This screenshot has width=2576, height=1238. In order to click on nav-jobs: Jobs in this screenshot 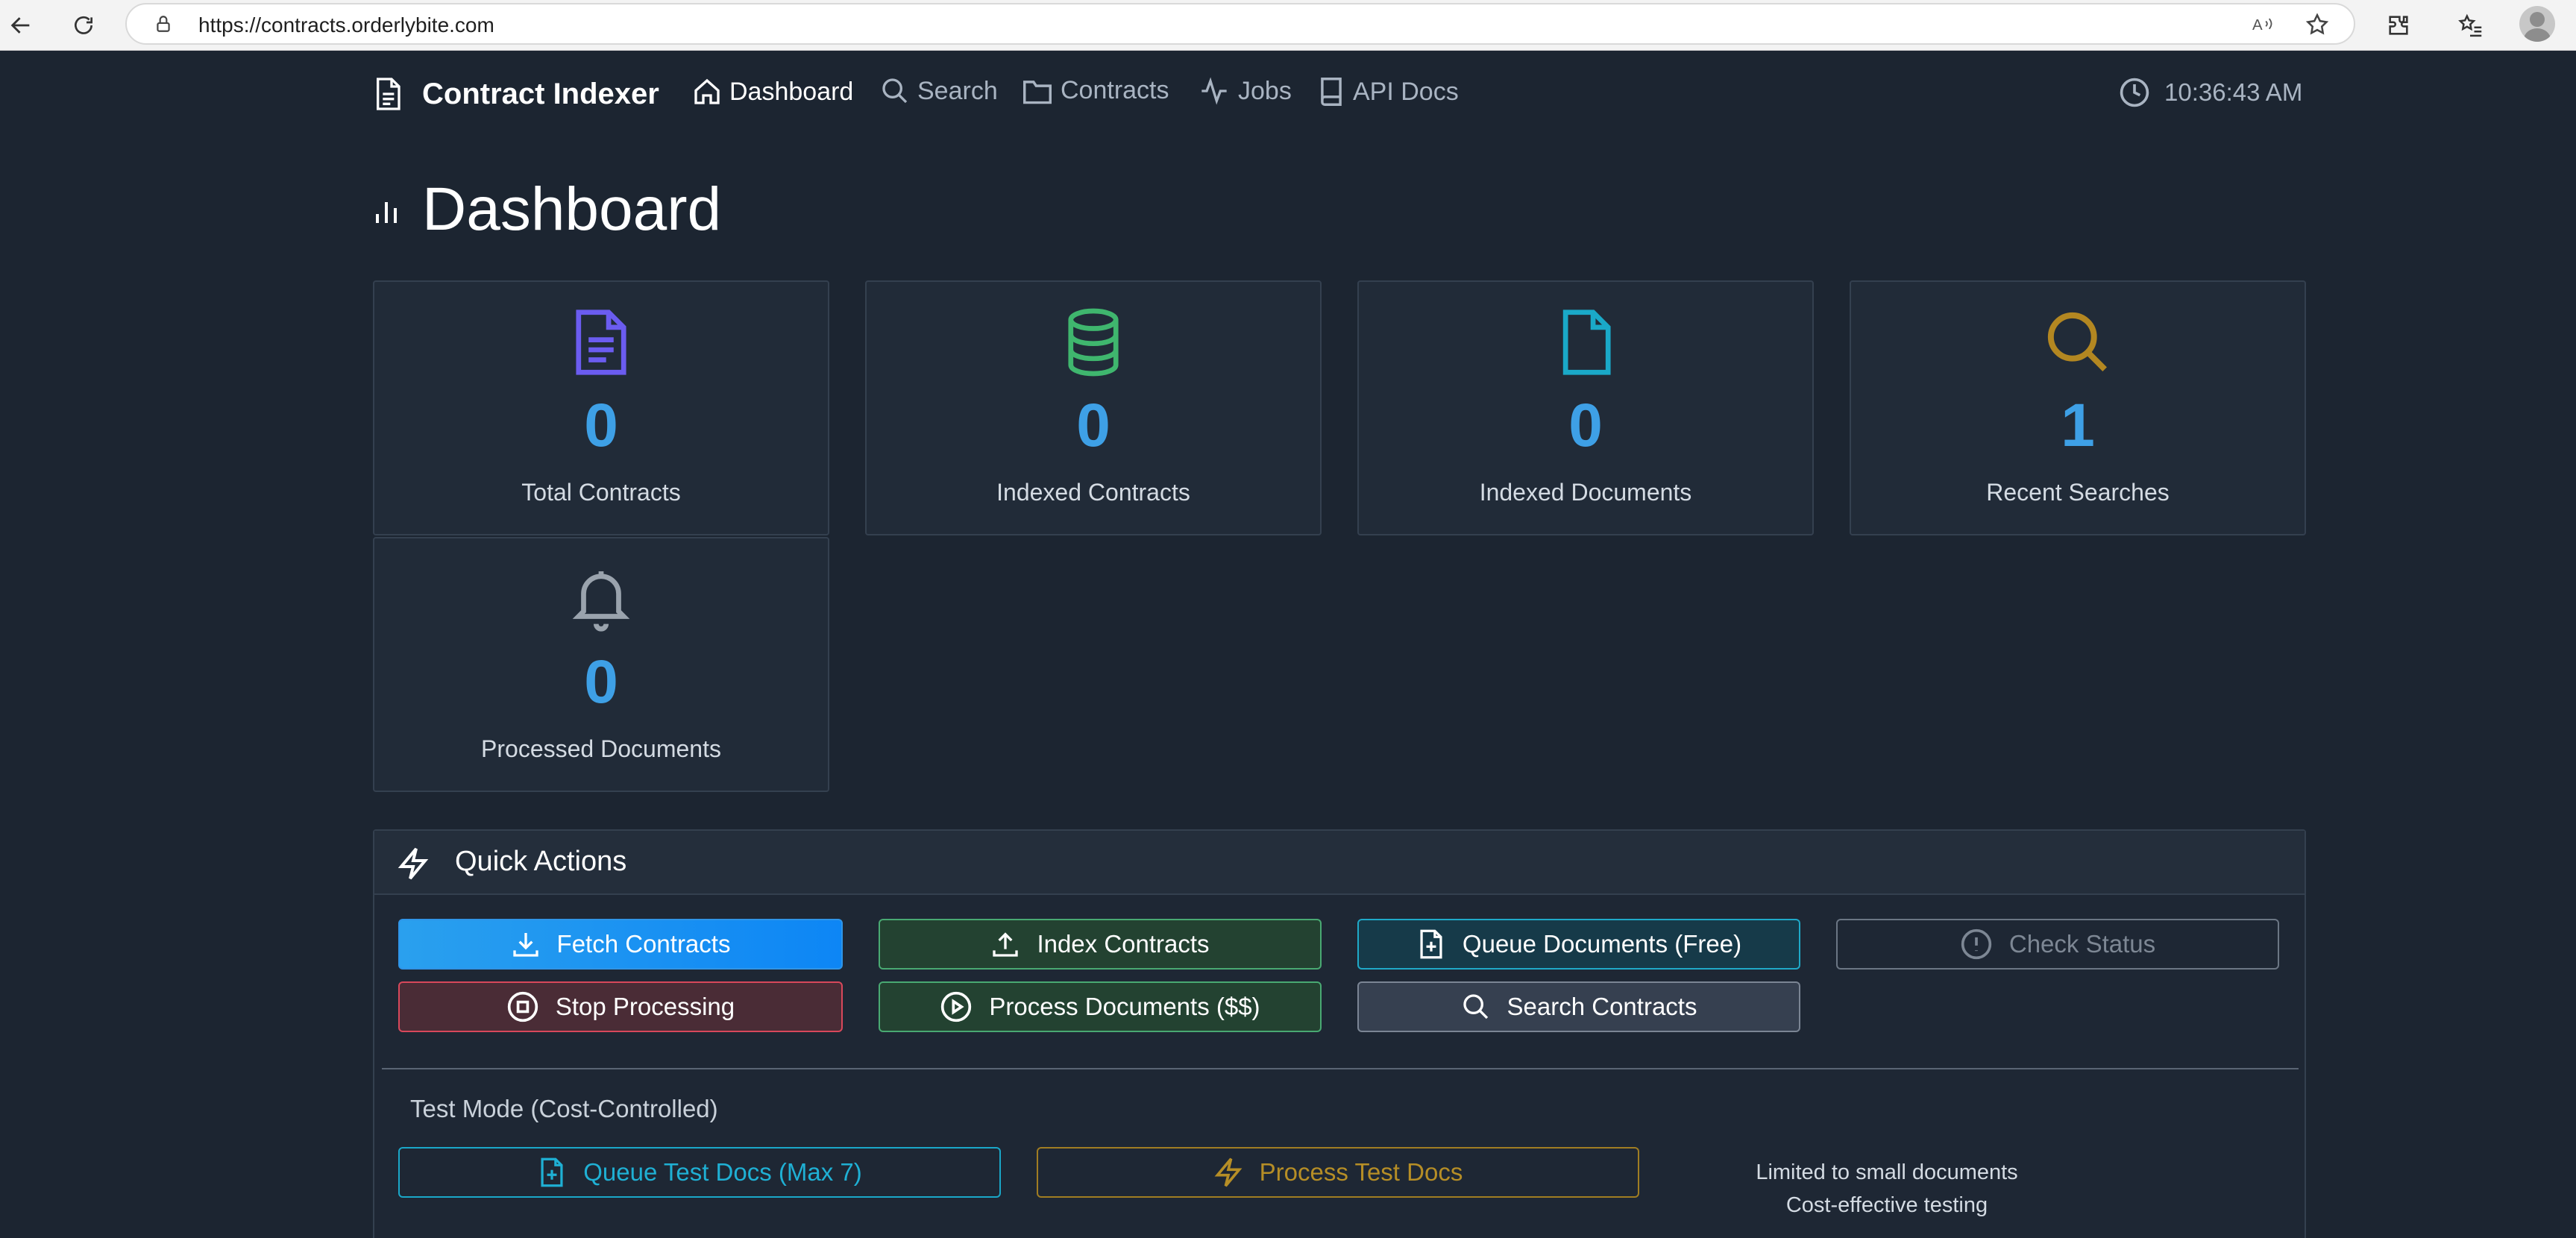, I will do `click(1245, 91)`.